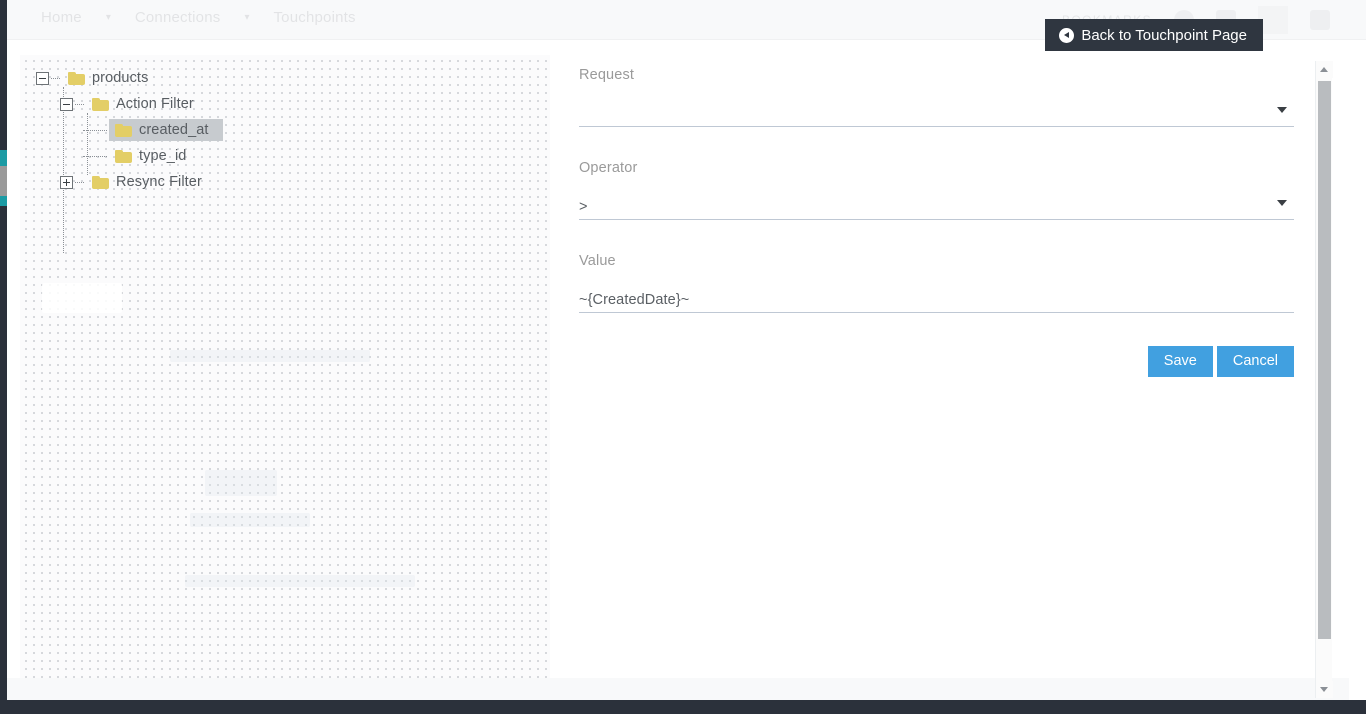 The image size is (1366, 714). Describe the element at coordinates (1164, 35) in the screenshot. I see `back-button-label: Back to Touchpoint Page` at that location.